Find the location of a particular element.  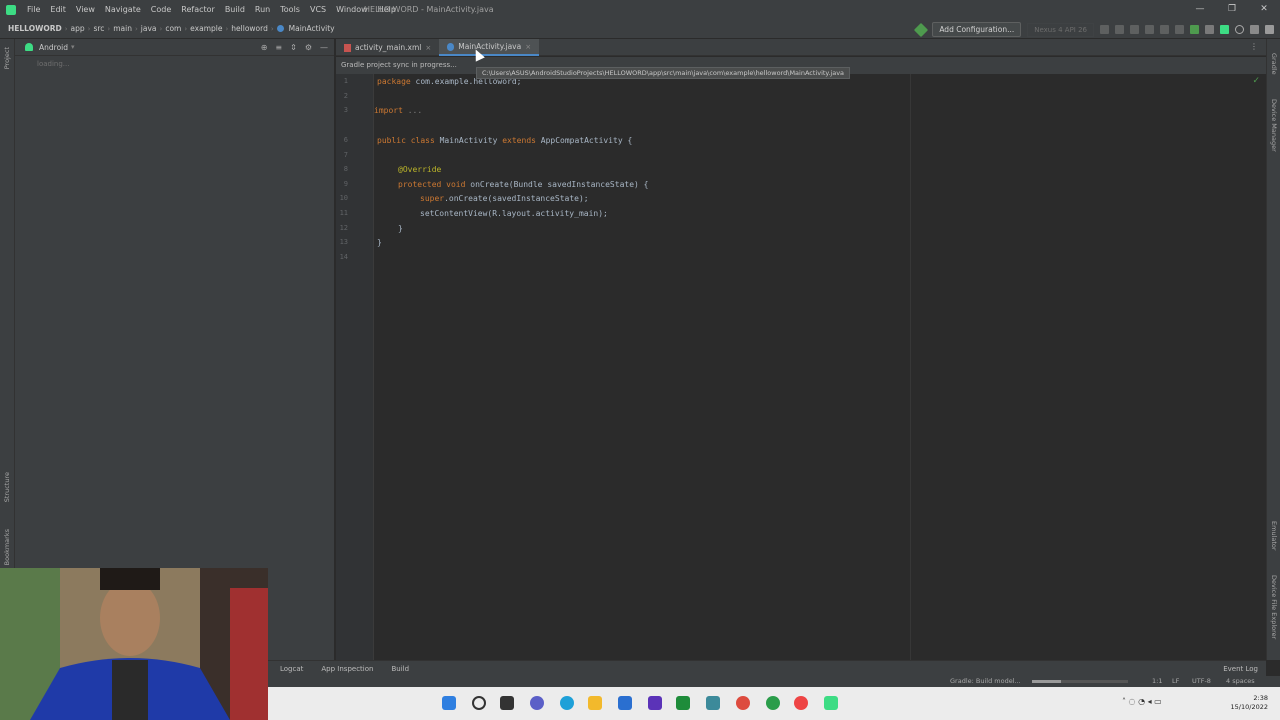

stop-icon is located at coordinates (1179, 29).